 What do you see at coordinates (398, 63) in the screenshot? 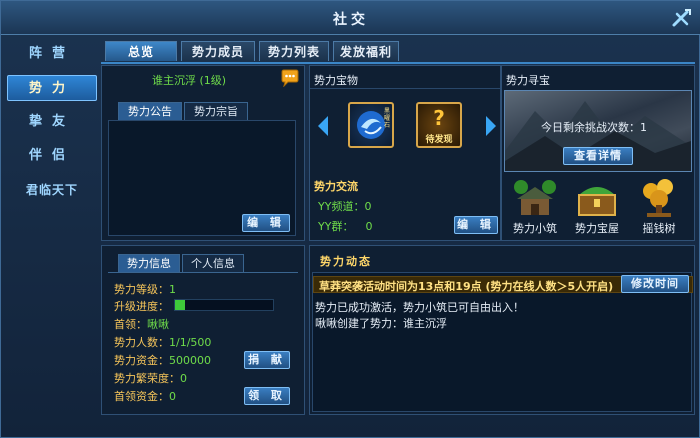
I see `tab-underline` at bounding box center [398, 63].